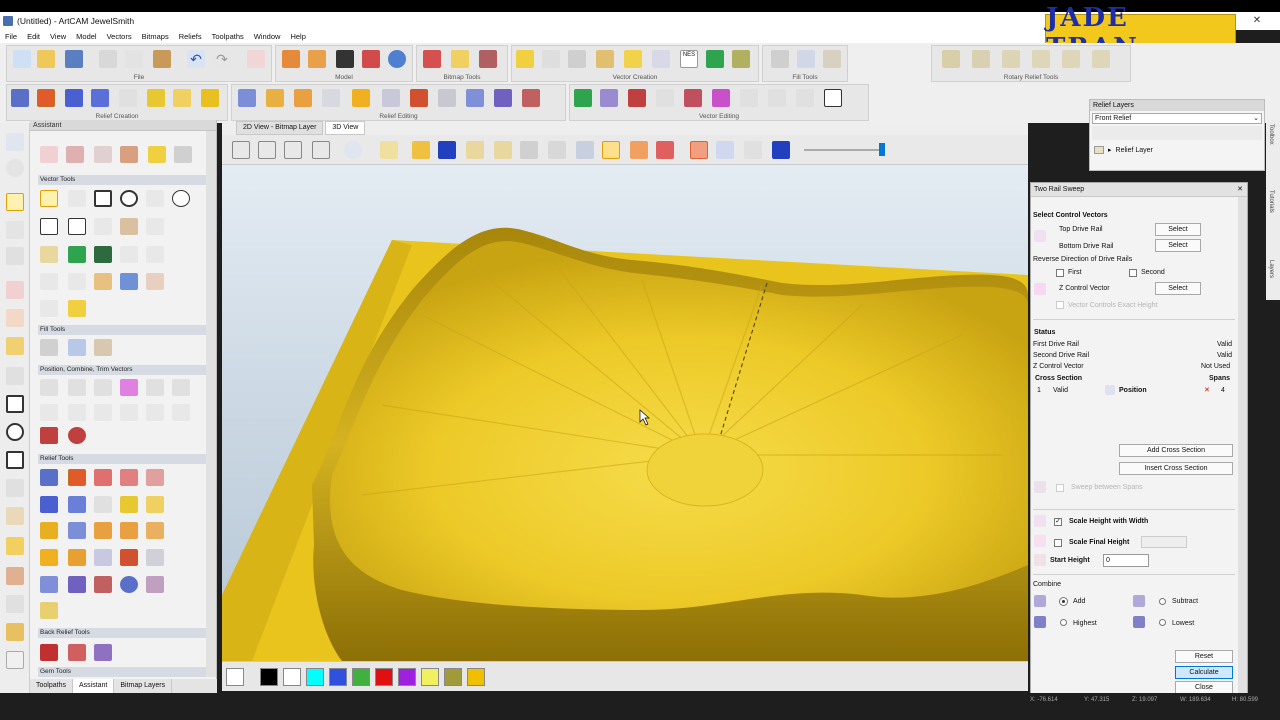 The width and height of the screenshot is (1280, 720). I want to click on vt-cylinder-icon, so click(129, 281).